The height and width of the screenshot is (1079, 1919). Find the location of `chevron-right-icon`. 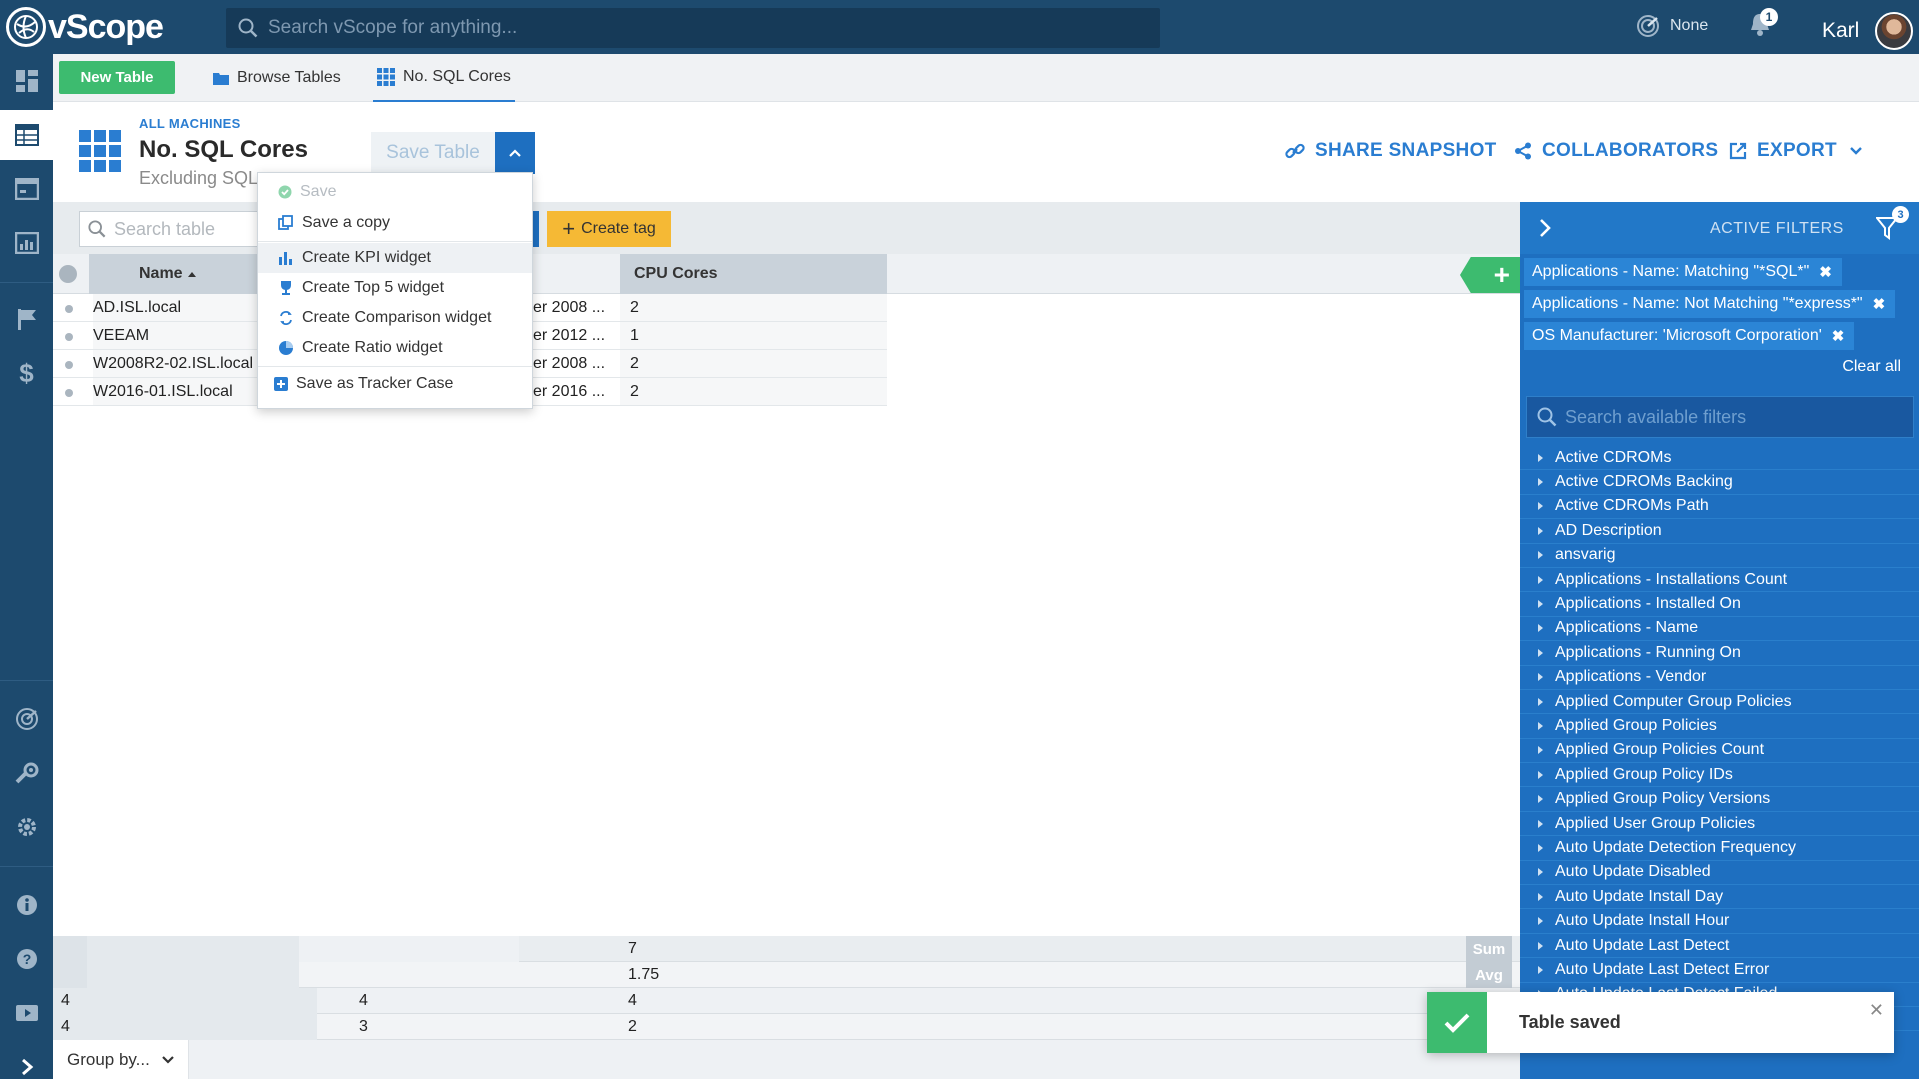

chevron-right-icon is located at coordinates (1545, 228).